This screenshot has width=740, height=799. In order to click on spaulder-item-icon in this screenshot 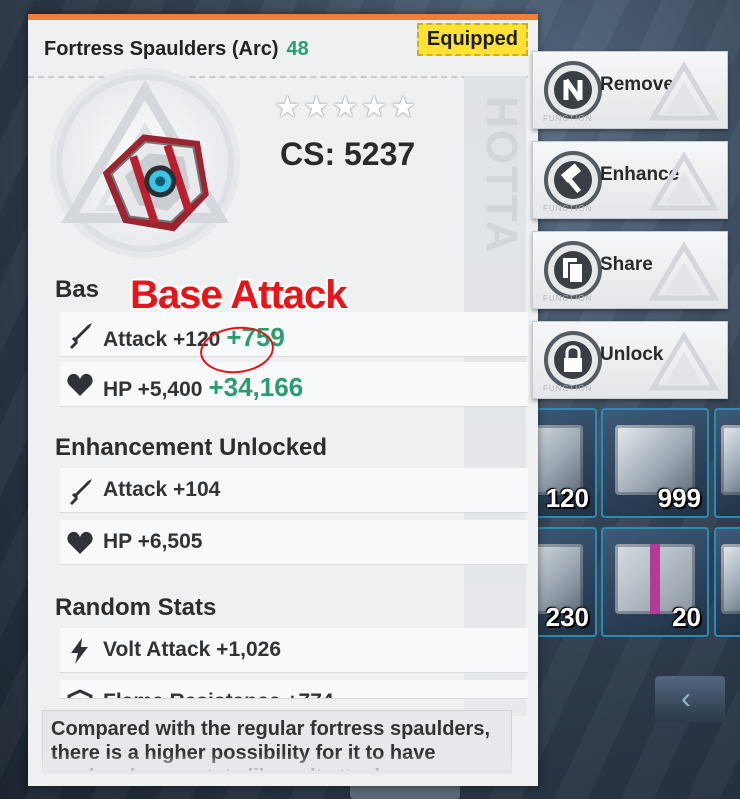, I will do `click(145, 163)`.